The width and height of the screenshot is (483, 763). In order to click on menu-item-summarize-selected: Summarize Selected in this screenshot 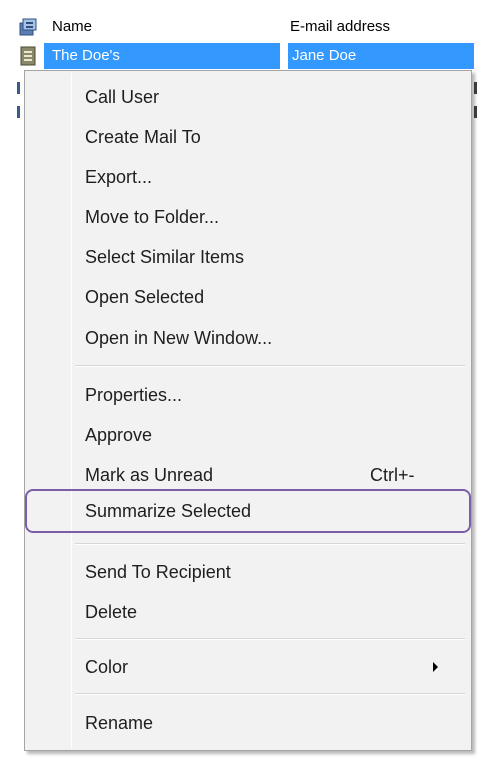, I will do `click(248, 511)`.